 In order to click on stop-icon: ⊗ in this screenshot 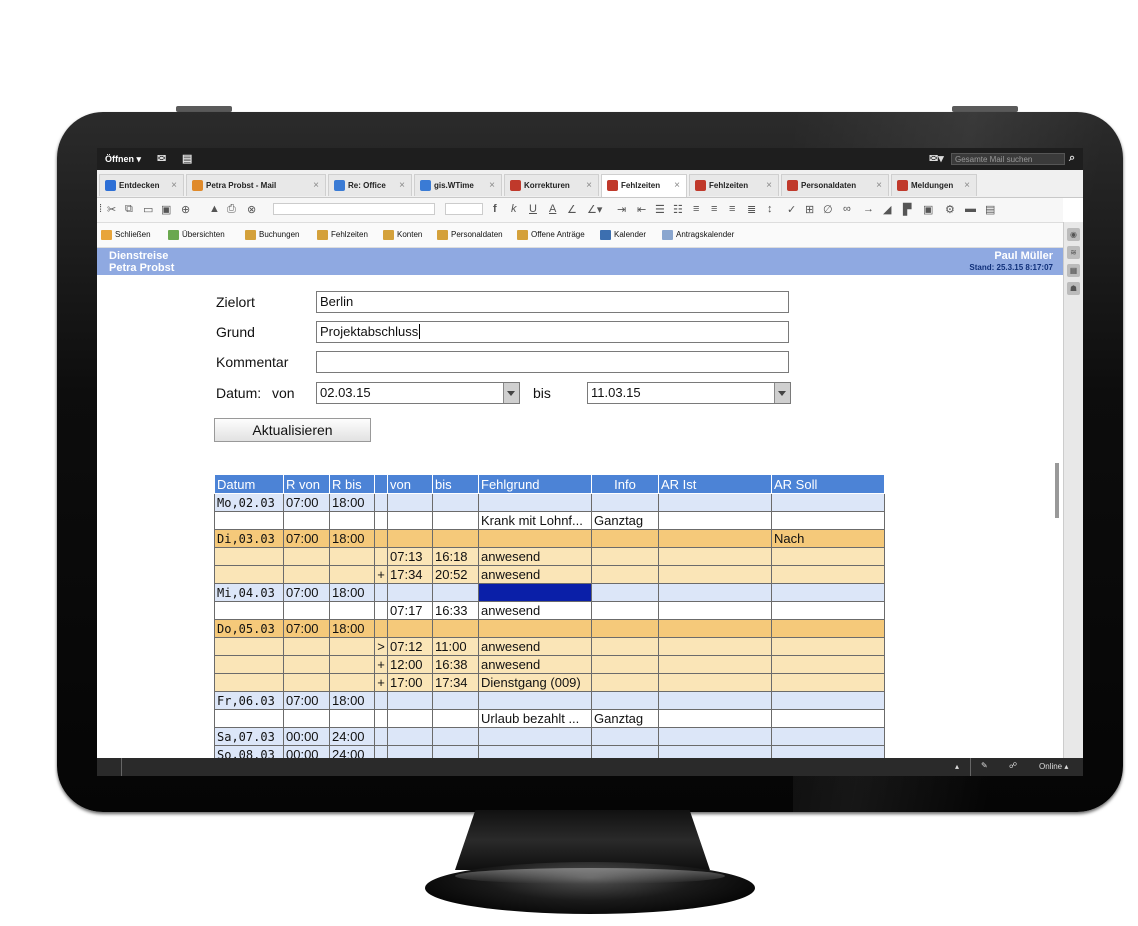, I will do `click(251, 209)`.